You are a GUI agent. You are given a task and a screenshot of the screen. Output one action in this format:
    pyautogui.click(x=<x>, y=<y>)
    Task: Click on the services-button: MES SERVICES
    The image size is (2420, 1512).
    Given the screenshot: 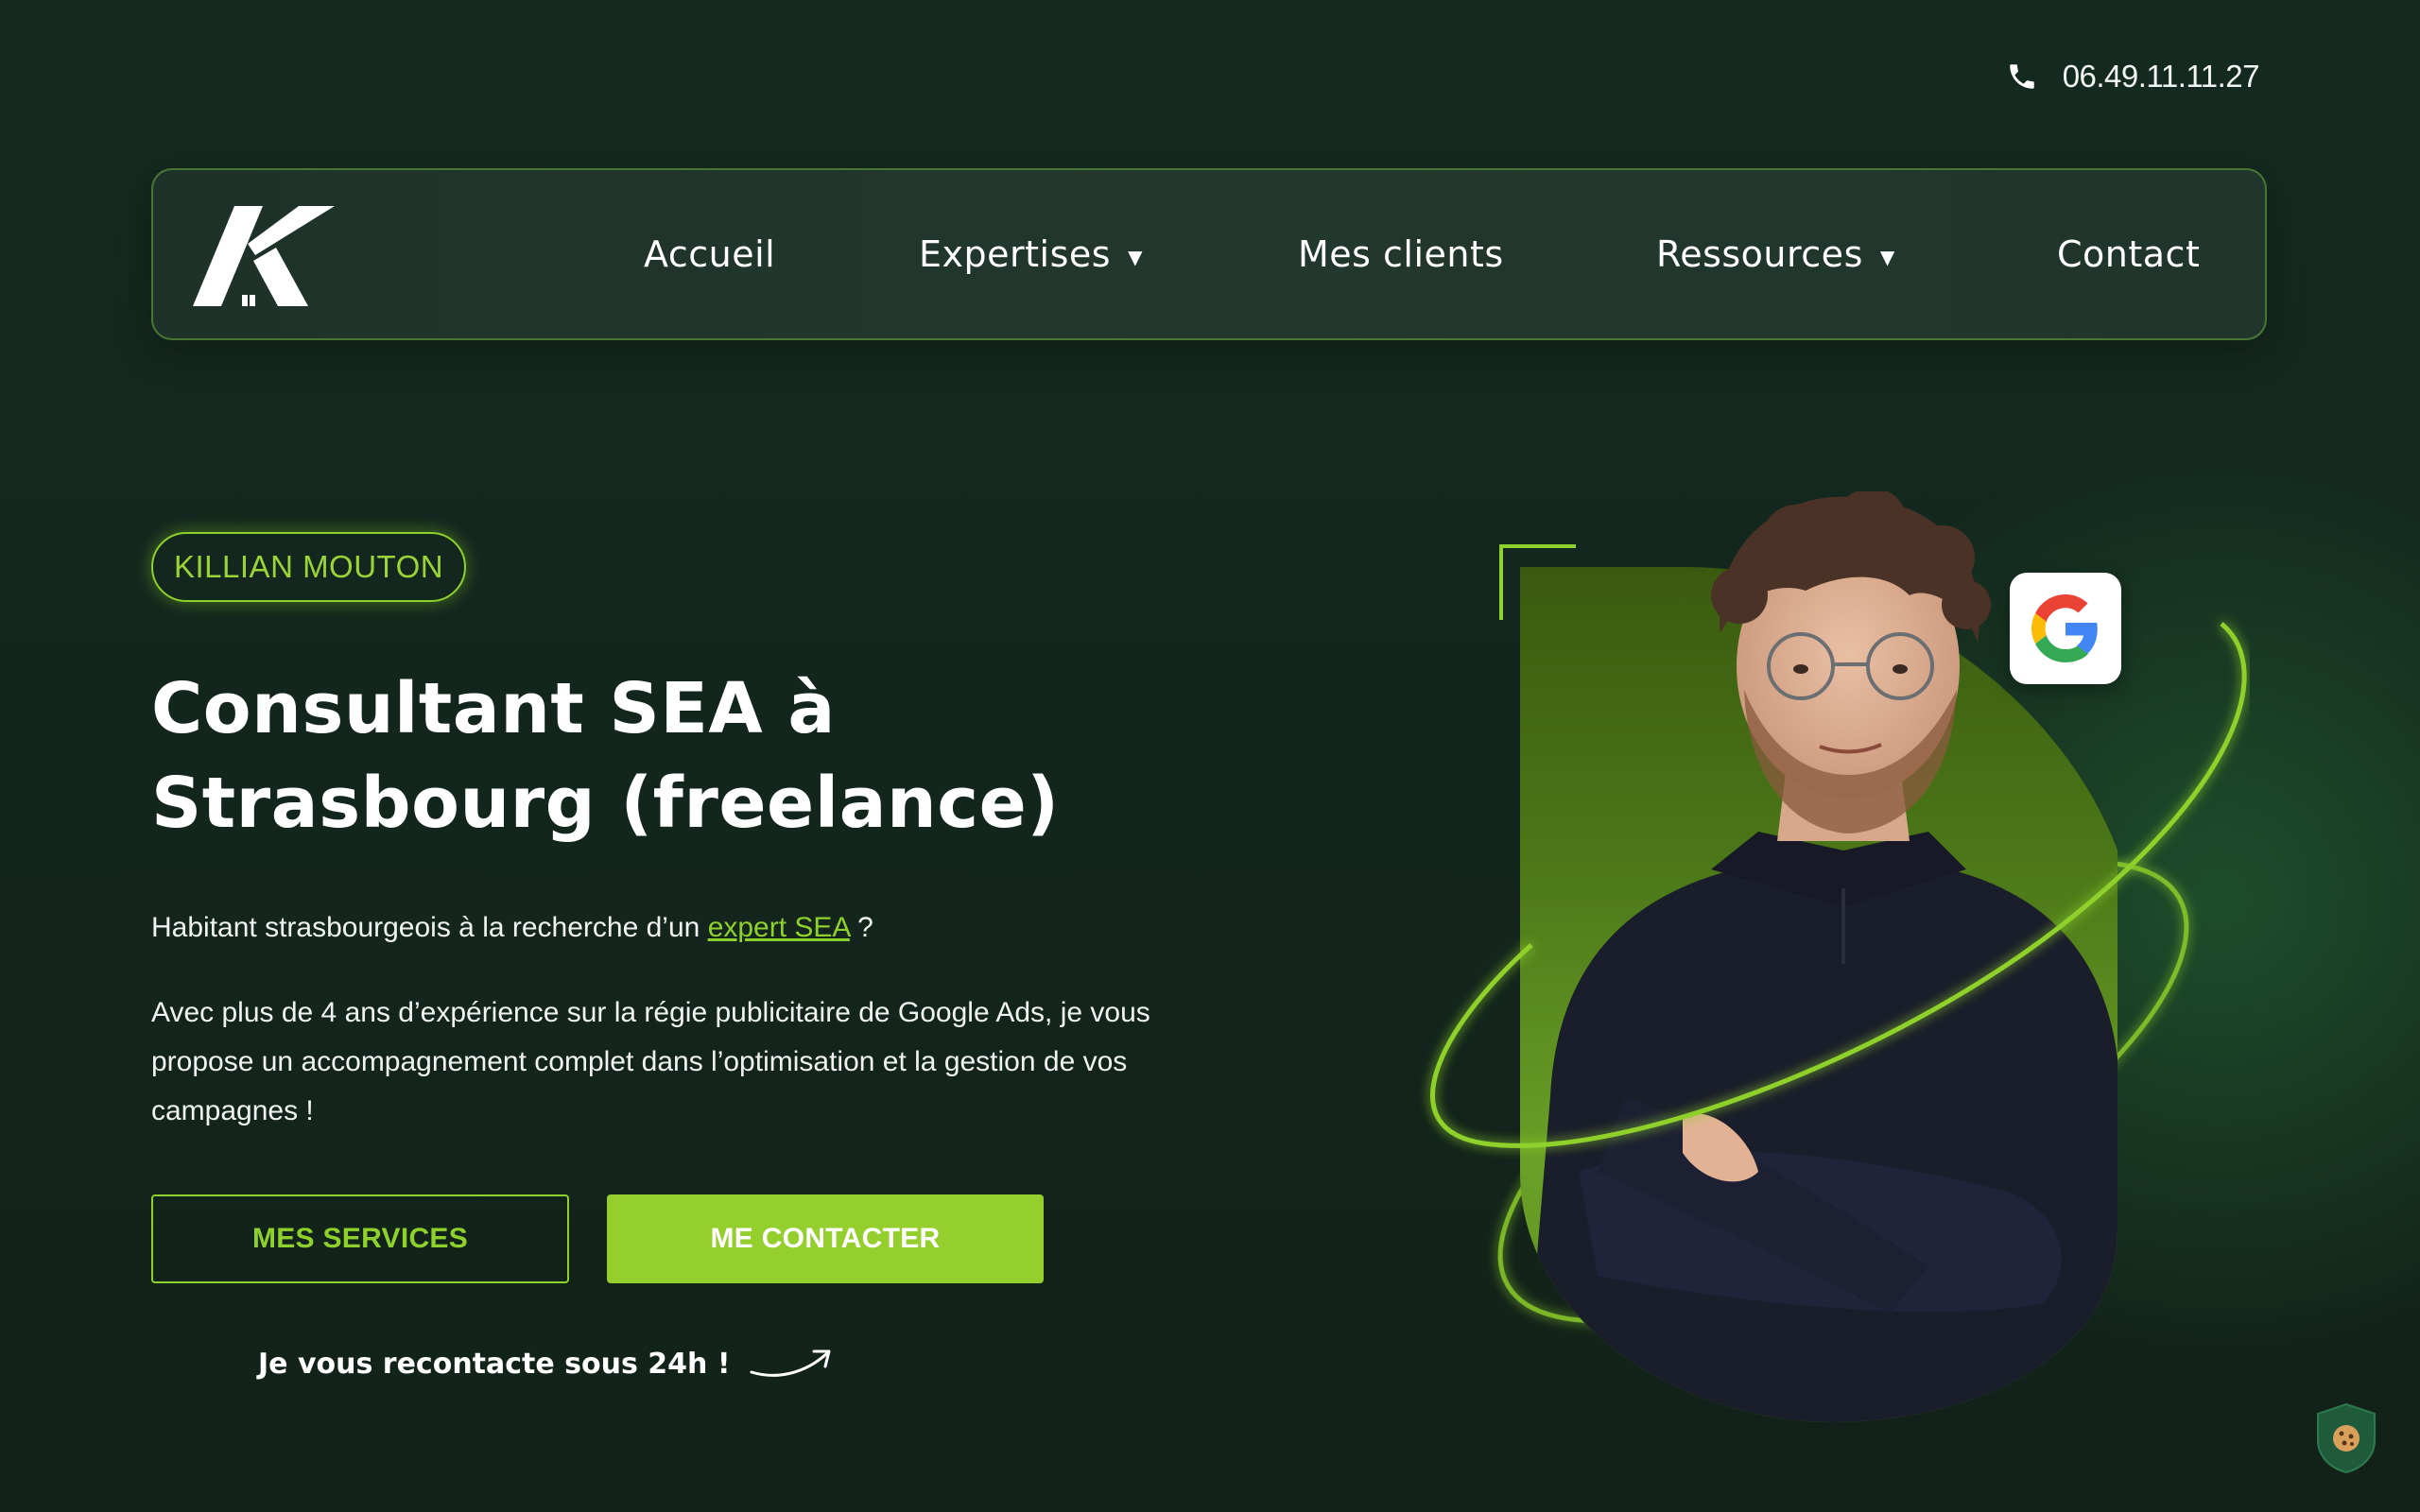 What is the action you would take?
    pyautogui.click(x=360, y=1238)
    